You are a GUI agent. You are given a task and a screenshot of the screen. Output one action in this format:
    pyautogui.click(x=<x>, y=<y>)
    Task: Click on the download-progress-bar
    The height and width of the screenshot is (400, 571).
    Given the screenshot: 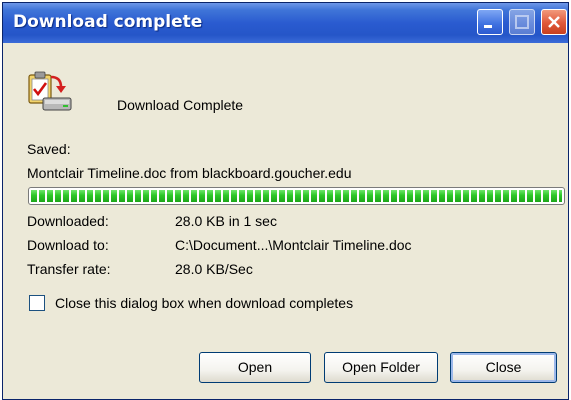 What is the action you would take?
    pyautogui.click(x=296, y=196)
    